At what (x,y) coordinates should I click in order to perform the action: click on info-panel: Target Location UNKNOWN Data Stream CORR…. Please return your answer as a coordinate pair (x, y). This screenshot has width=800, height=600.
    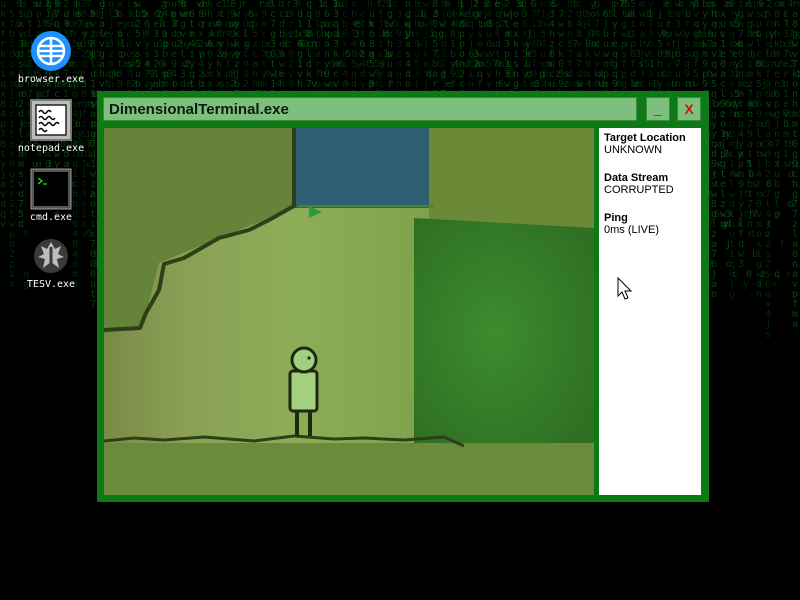
    Looking at the image, I should click on (650, 311).